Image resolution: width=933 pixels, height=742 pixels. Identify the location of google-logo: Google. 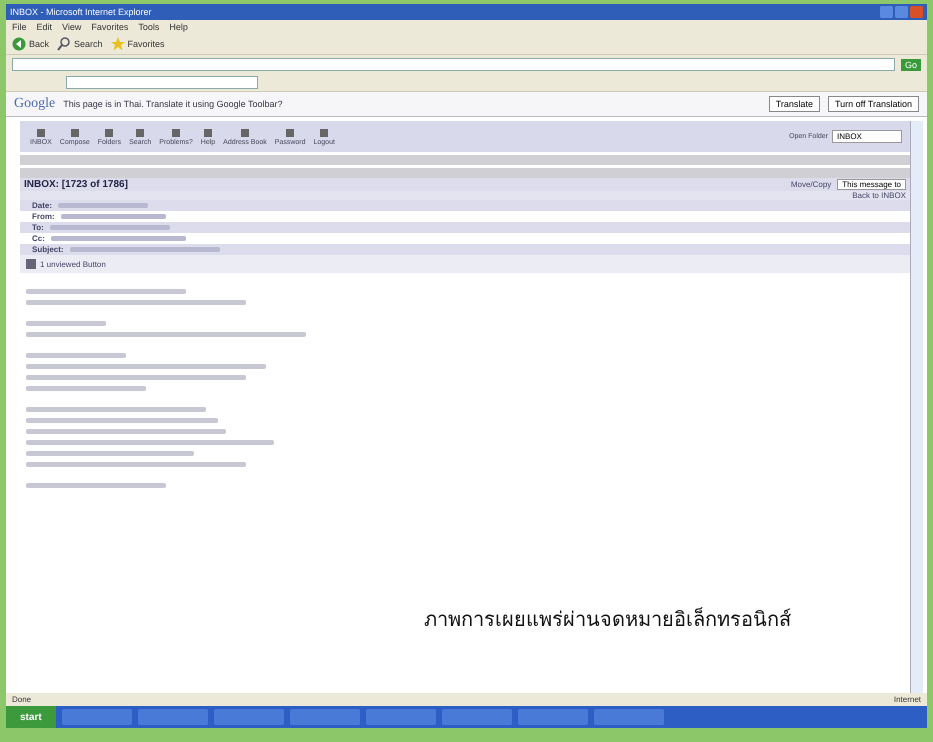
(35, 104).